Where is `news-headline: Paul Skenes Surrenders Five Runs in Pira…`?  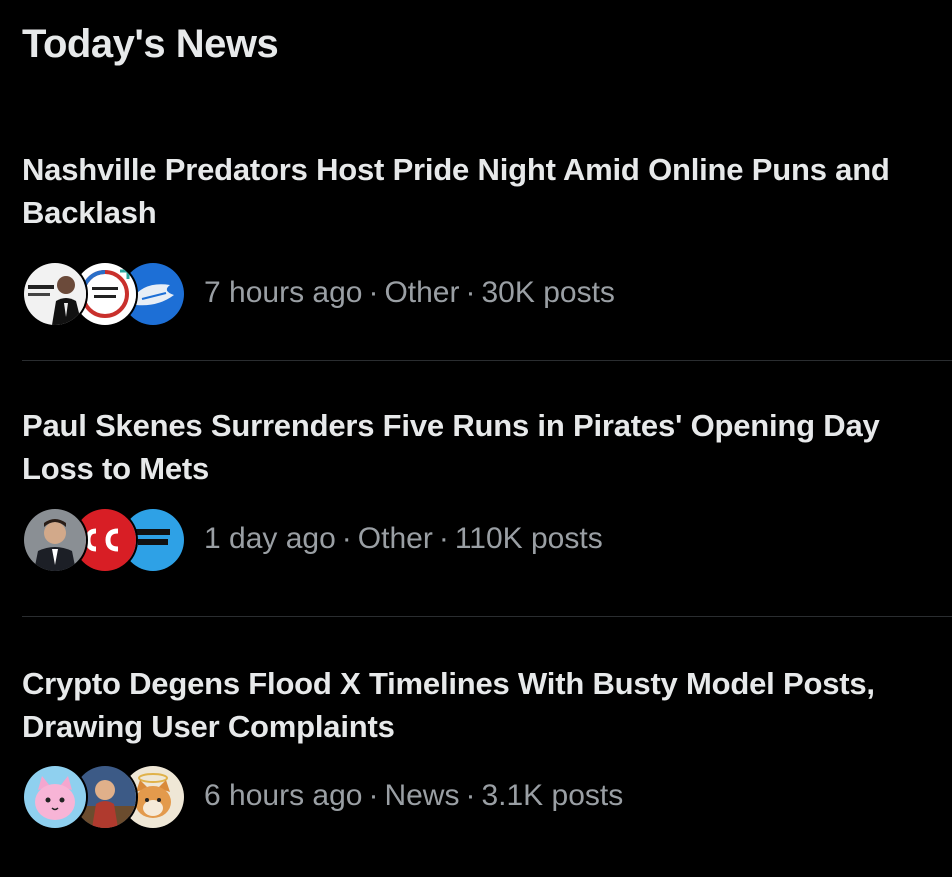 news-headline: Paul Skenes Surrenders Five Runs in Pira… is located at coordinates (472, 447).